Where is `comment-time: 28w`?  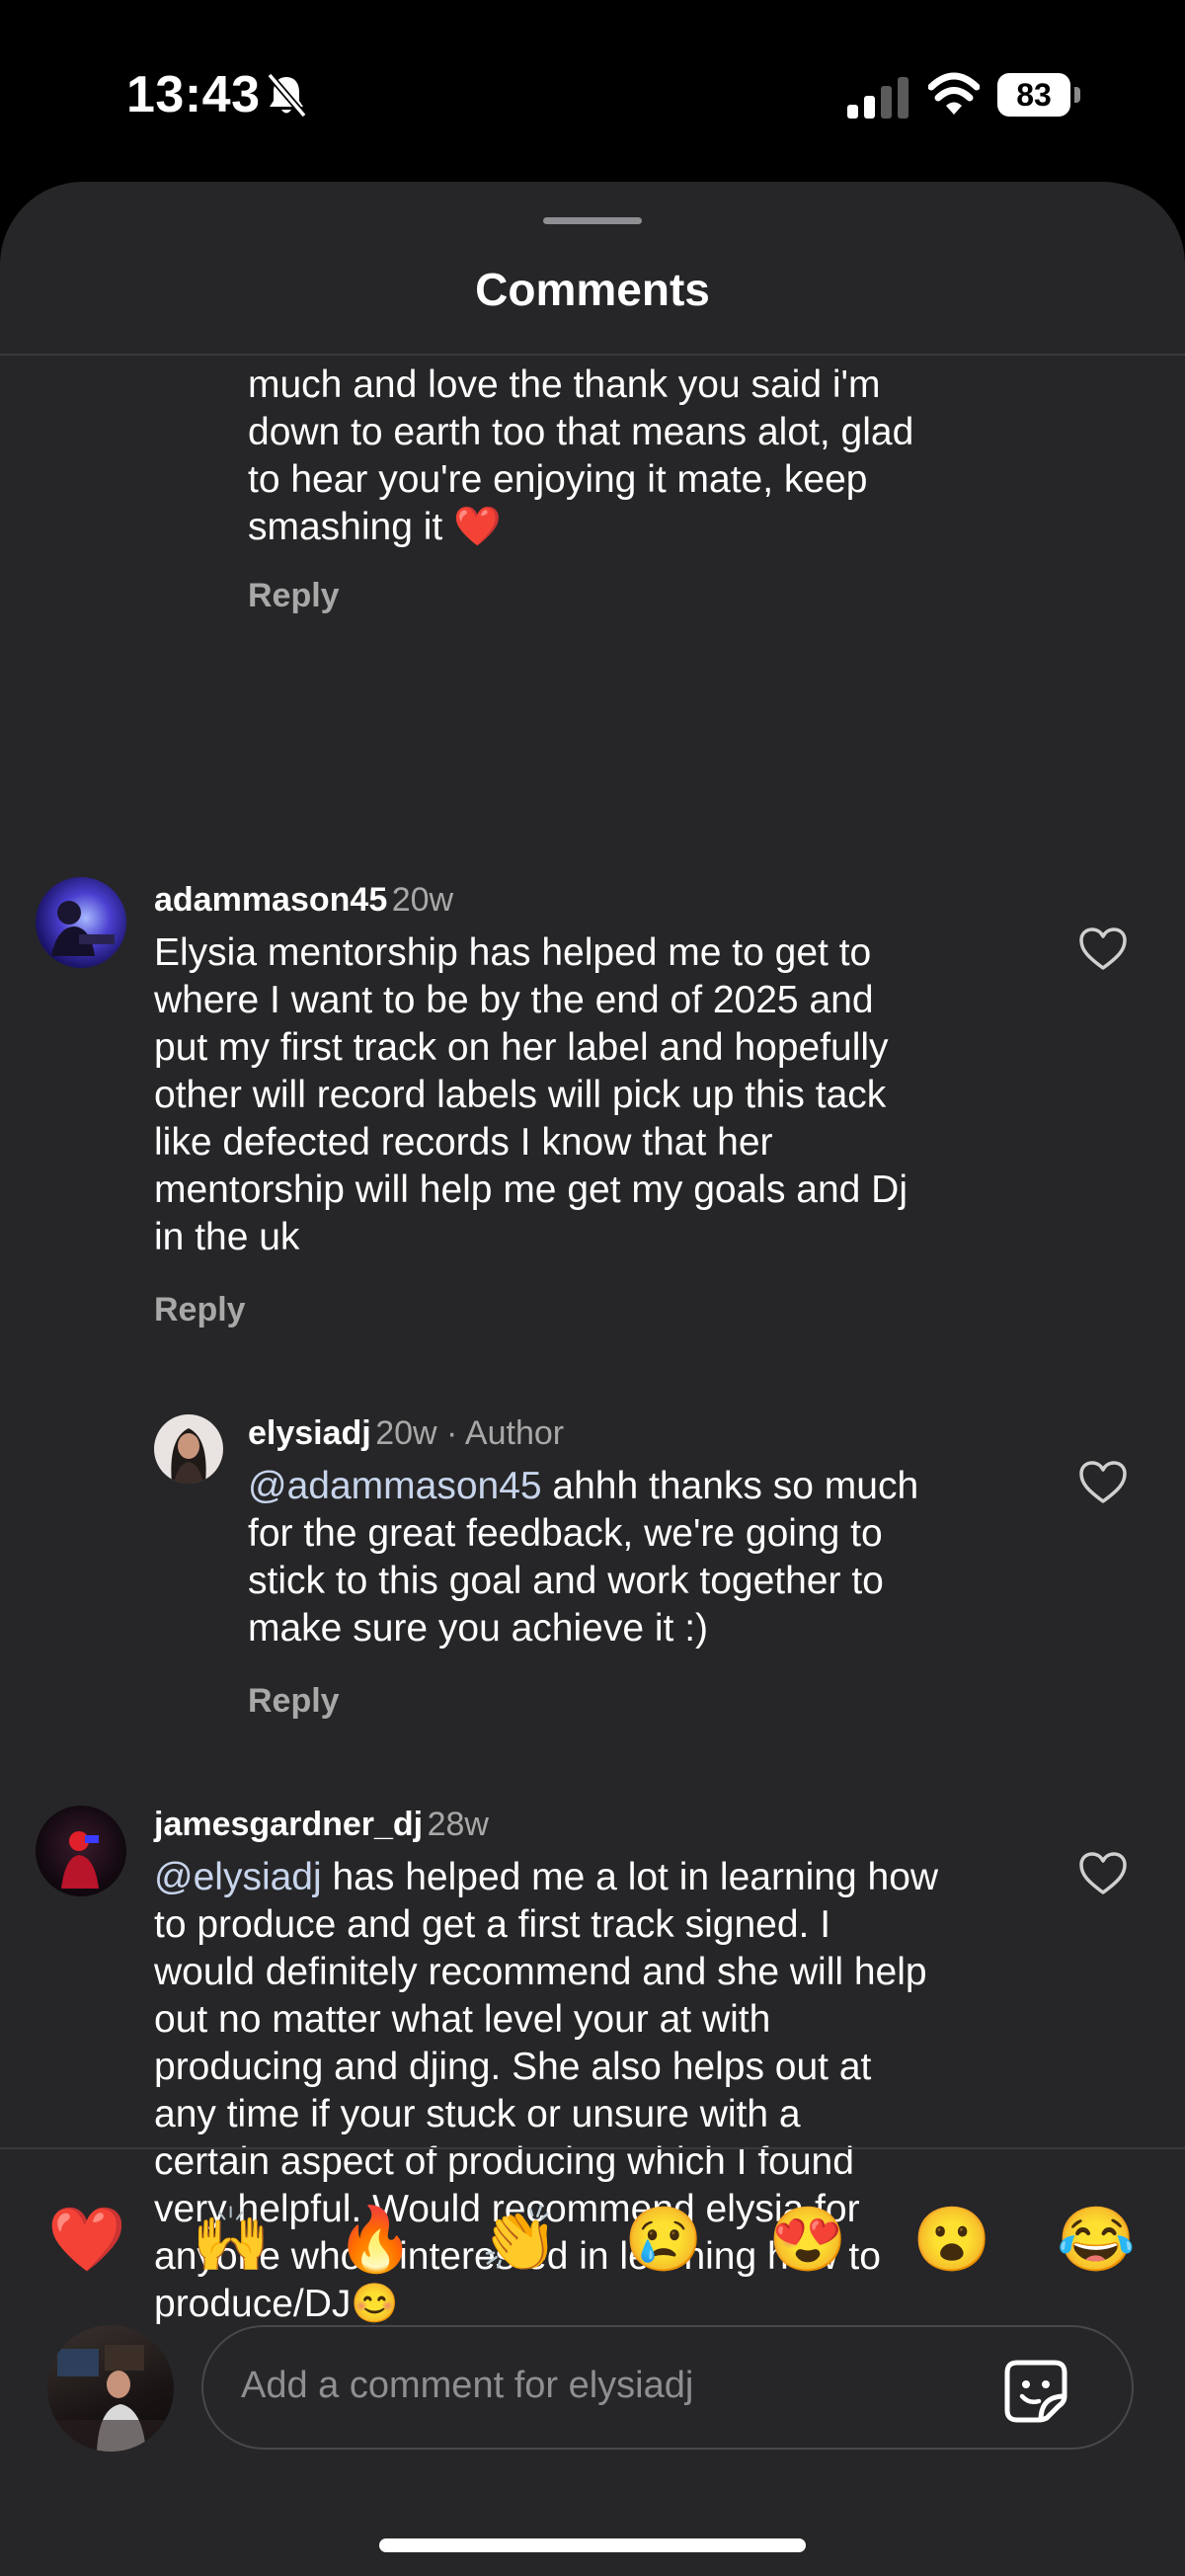
comment-time: 28w is located at coordinates (458, 1824).